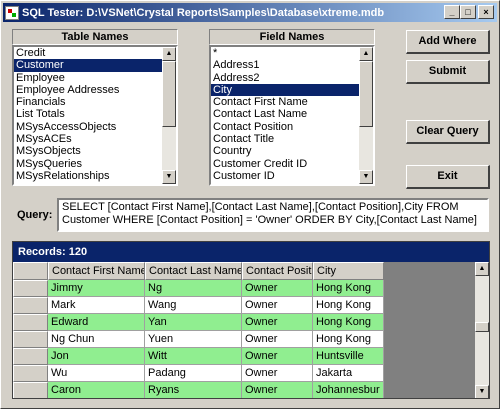 The height and width of the screenshot is (409, 500). Describe the element at coordinates (96, 373) in the screenshot. I see `table-cell: Wu` at that location.